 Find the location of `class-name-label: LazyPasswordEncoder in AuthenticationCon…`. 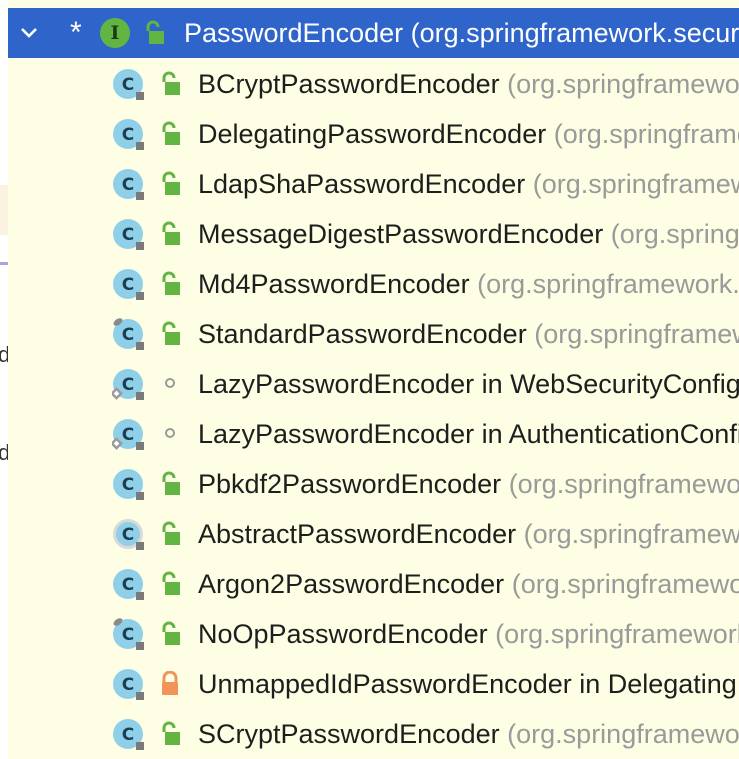

class-name-label: LazyPasswordEncoder in AuthenticationCon… is located at coordinates (468, 434).